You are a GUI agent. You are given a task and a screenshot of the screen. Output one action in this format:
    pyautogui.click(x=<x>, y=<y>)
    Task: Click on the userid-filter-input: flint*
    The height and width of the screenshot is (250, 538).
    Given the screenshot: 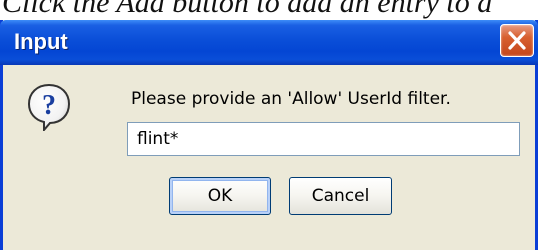 What is the action you would take?
    pyautogui.click(x=323, y=139)
    